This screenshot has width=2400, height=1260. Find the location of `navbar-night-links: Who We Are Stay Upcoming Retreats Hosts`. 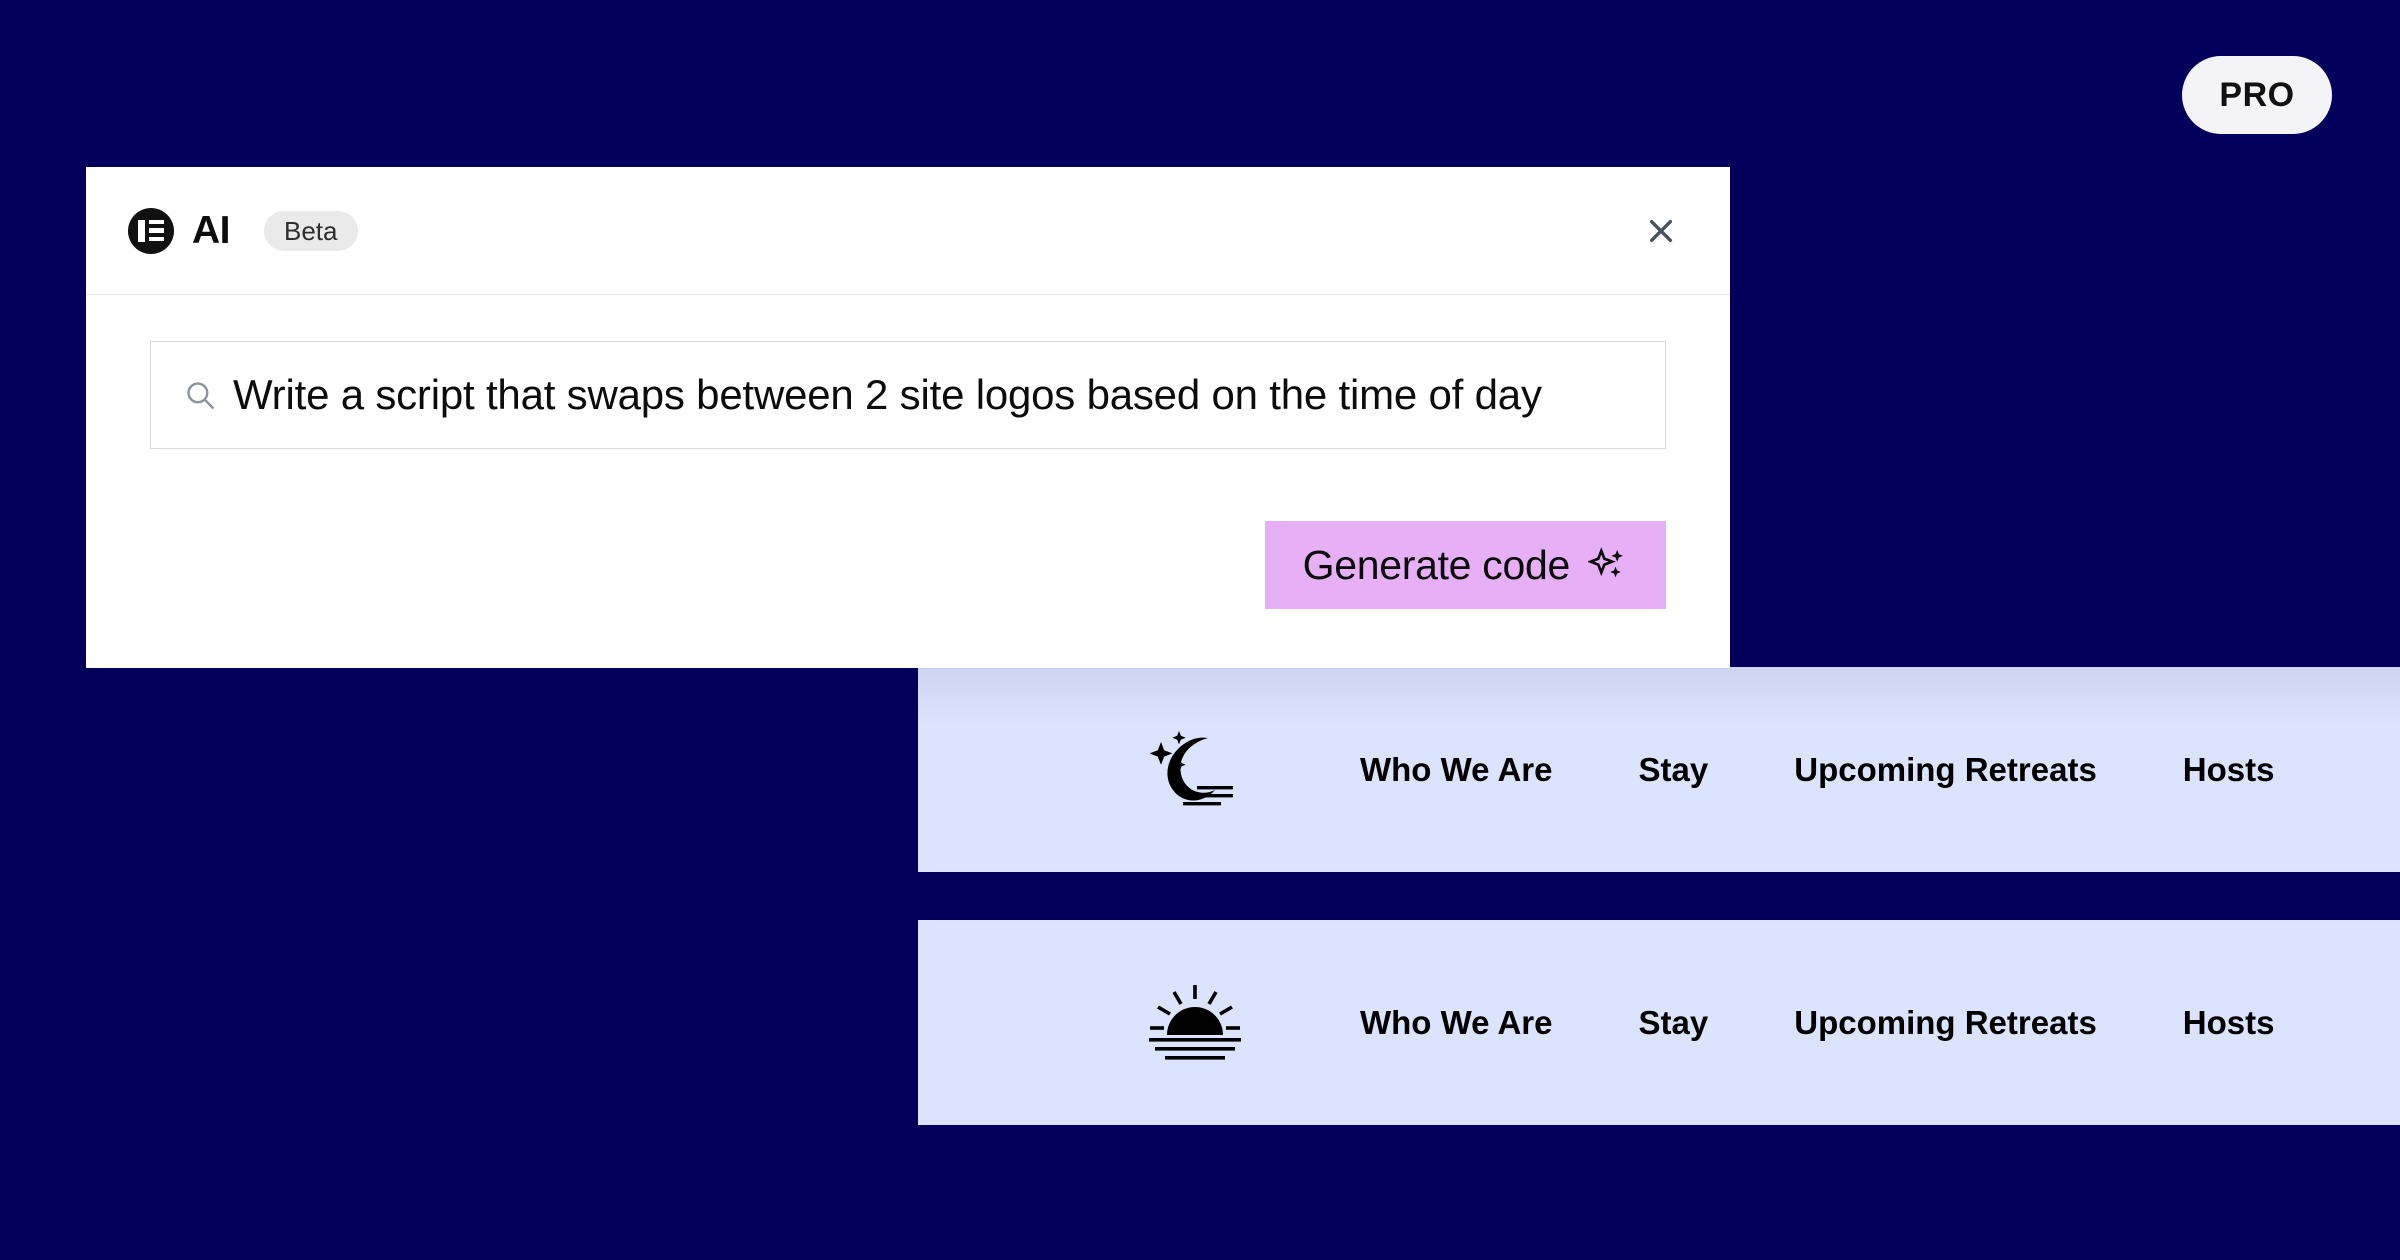

navbar-night-links: Who We Are Stay Upcoming Retreats Hosts is located at coordinates (1817, 770).